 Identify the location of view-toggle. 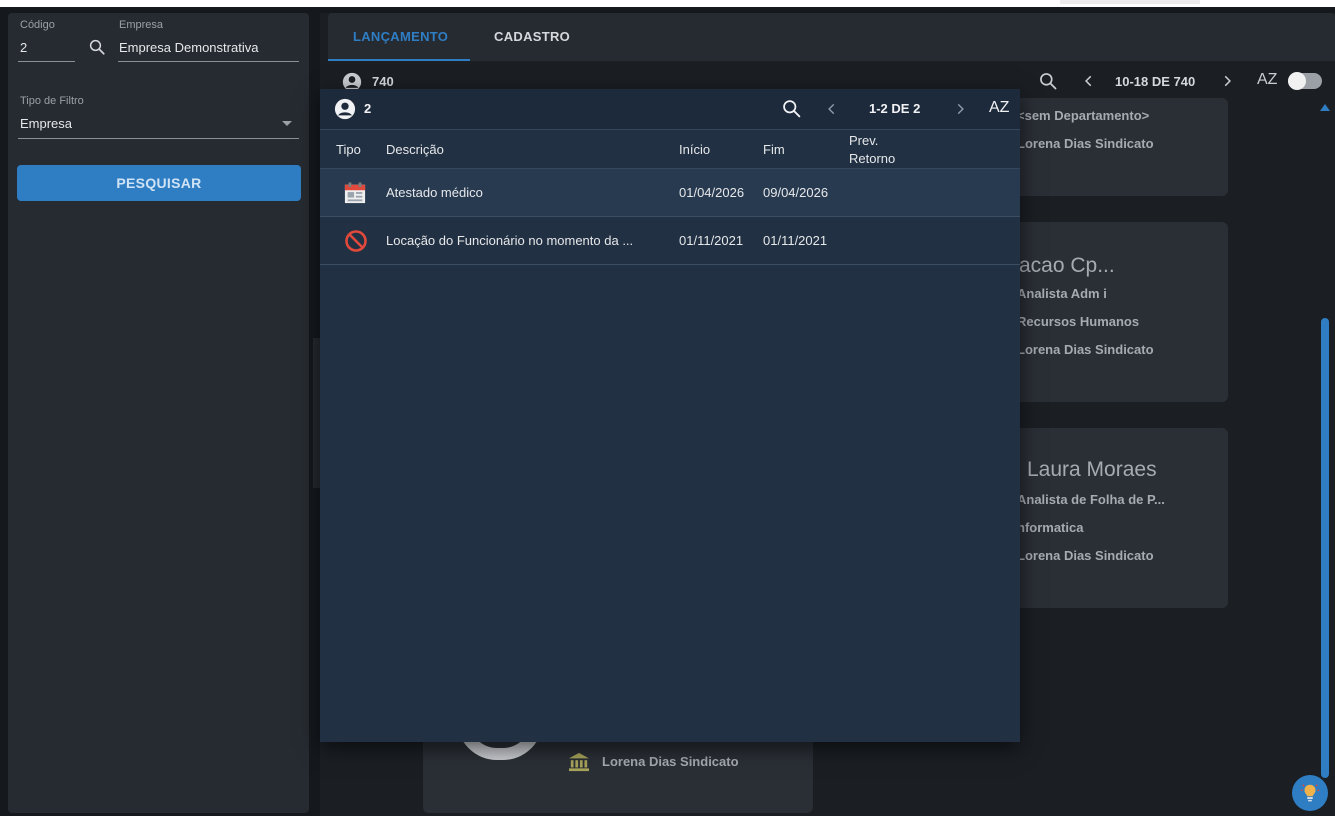
(1305, 81).